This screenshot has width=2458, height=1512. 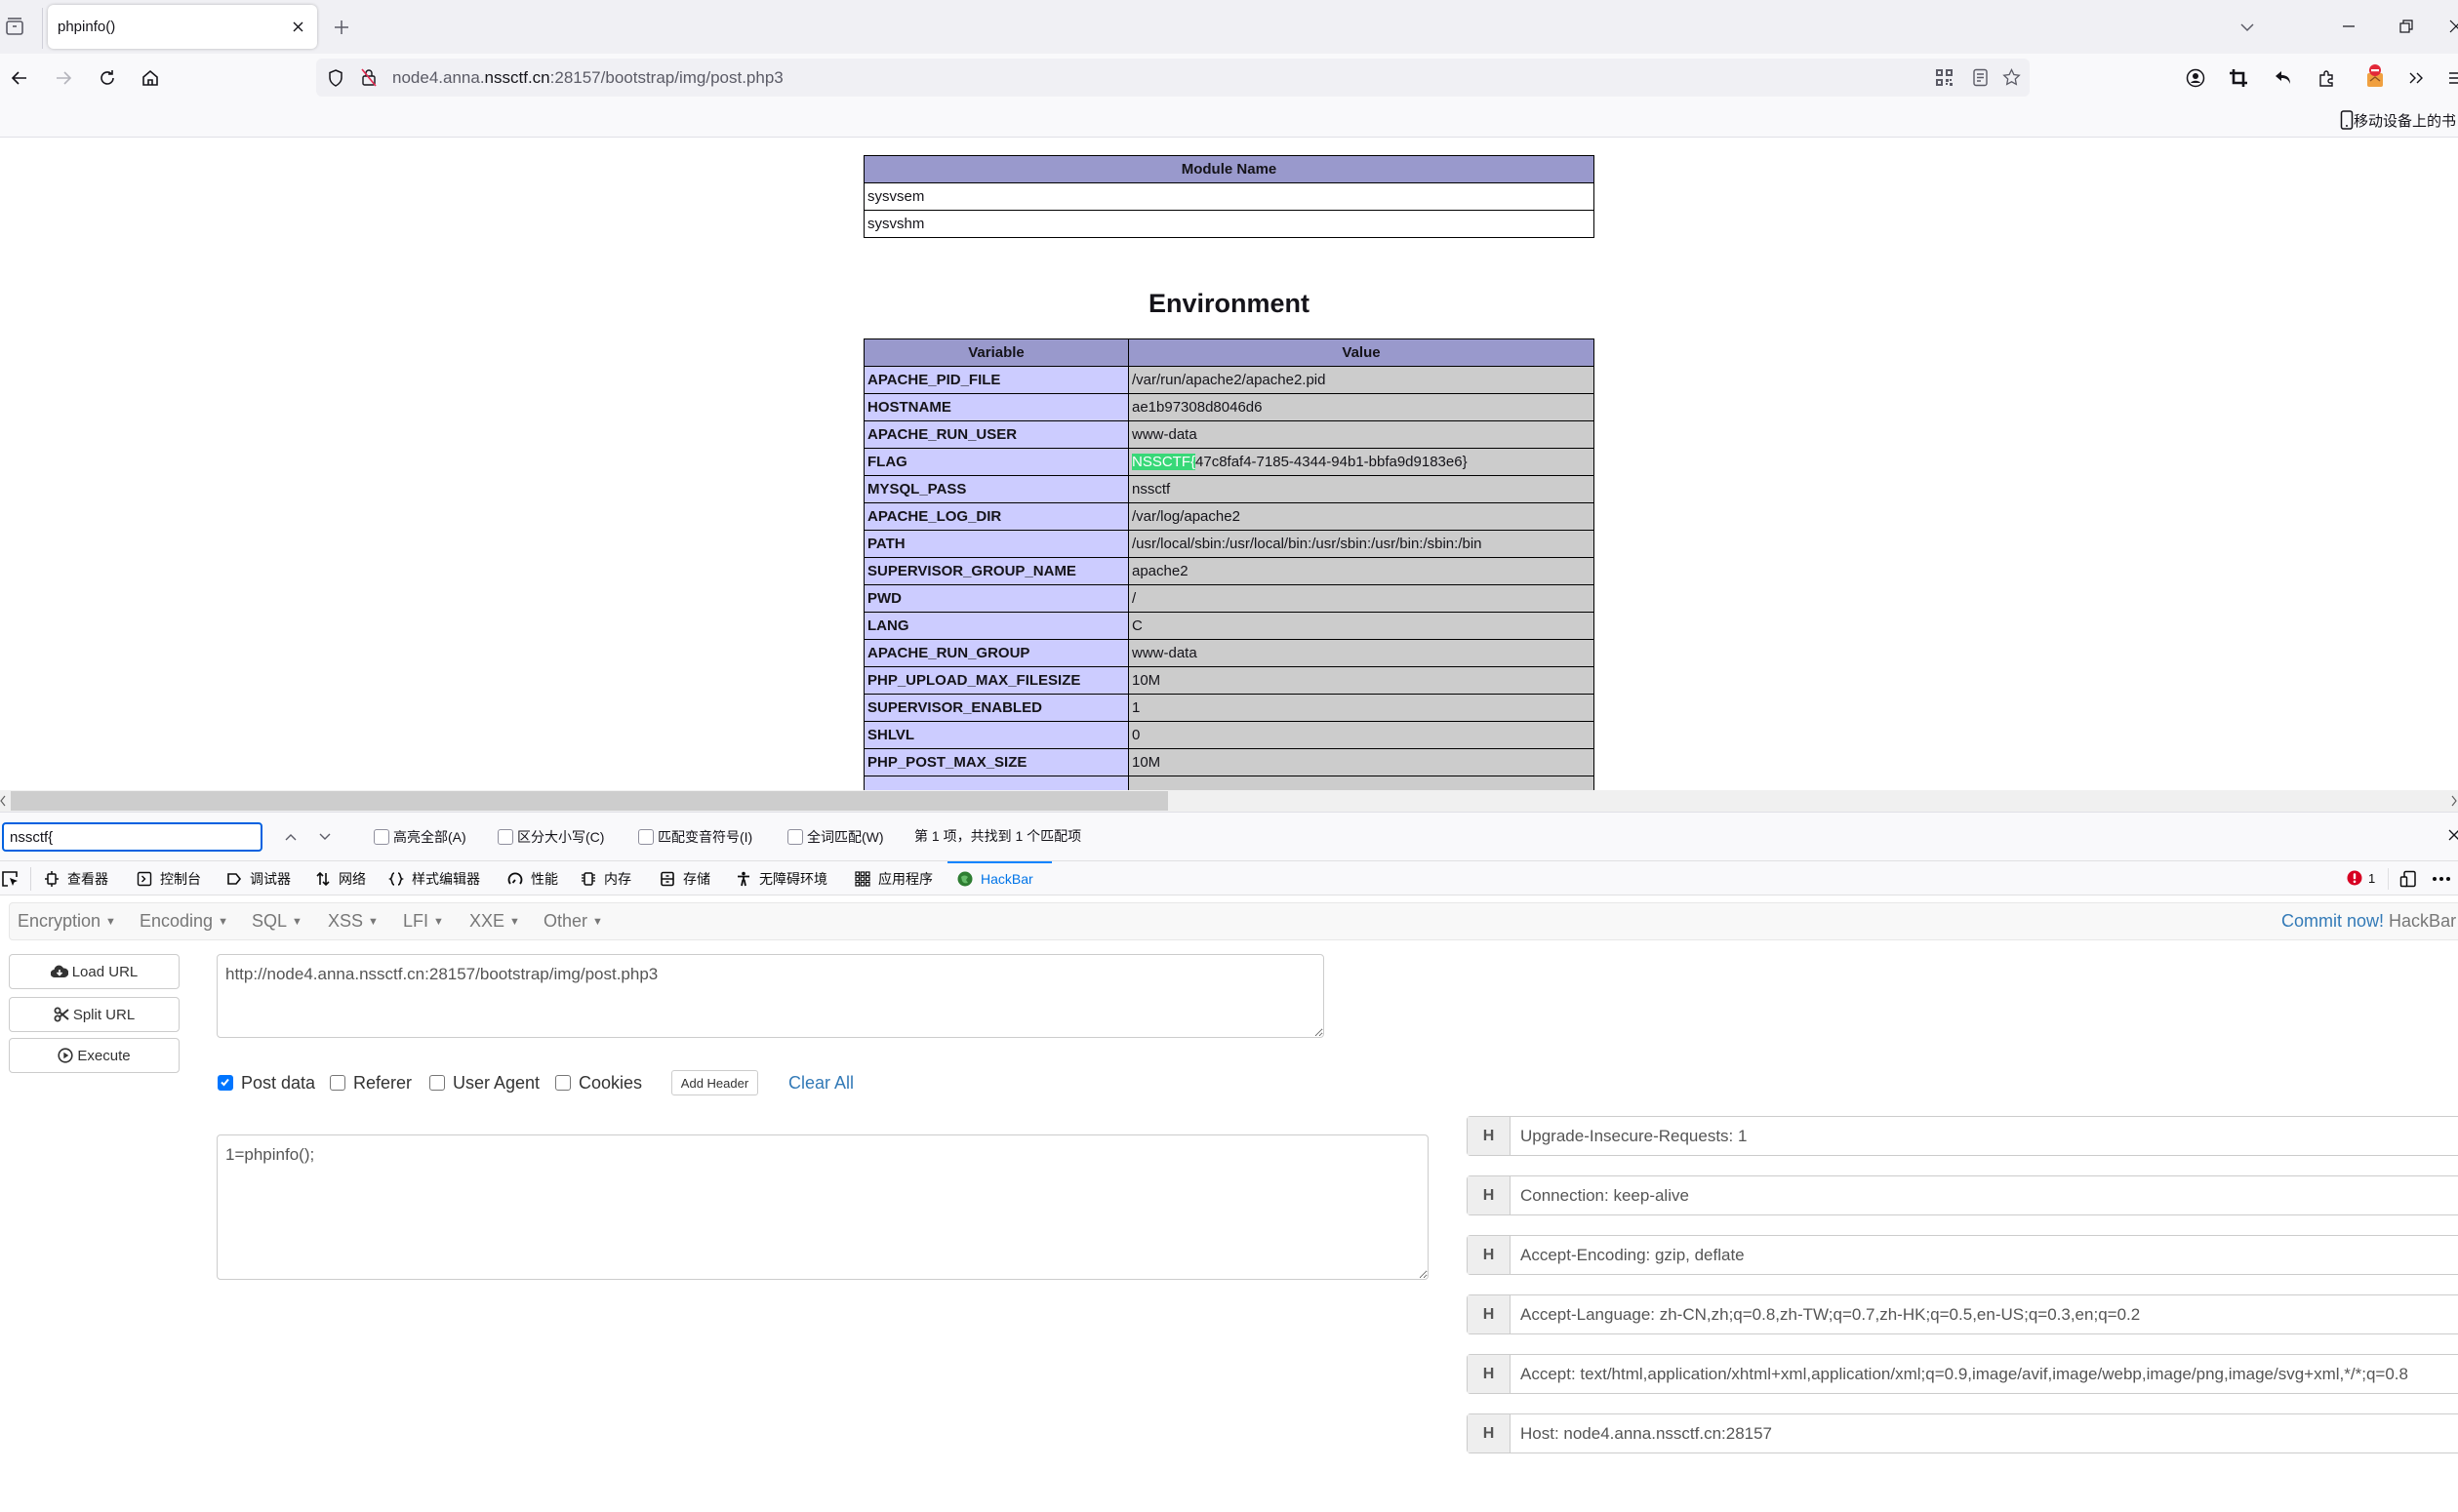 I want to click on request-header-row: H Accept-Encoding: gzip, deflate, so click(x=1962, y=1255).